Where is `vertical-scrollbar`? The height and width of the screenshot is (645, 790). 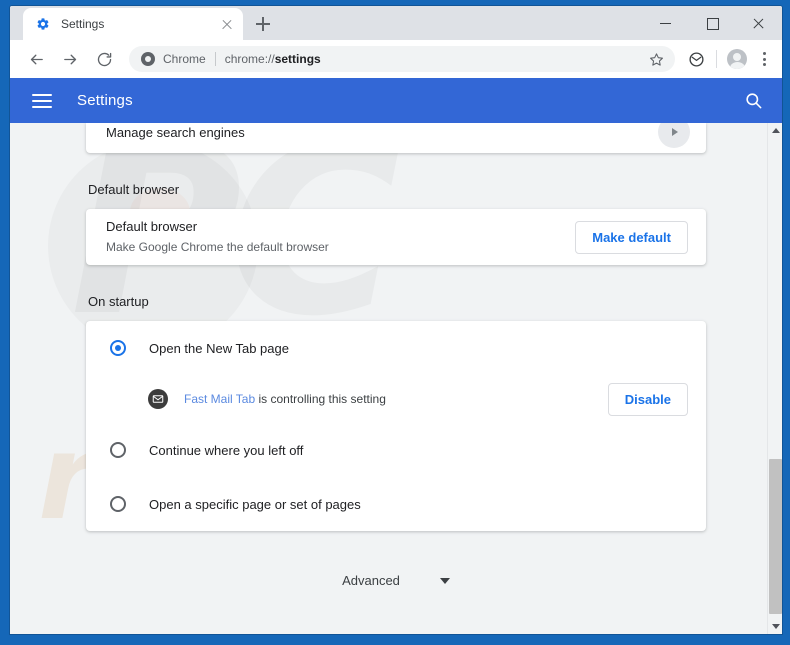
vertical-scrollbar is located at coordinates (774, 378).